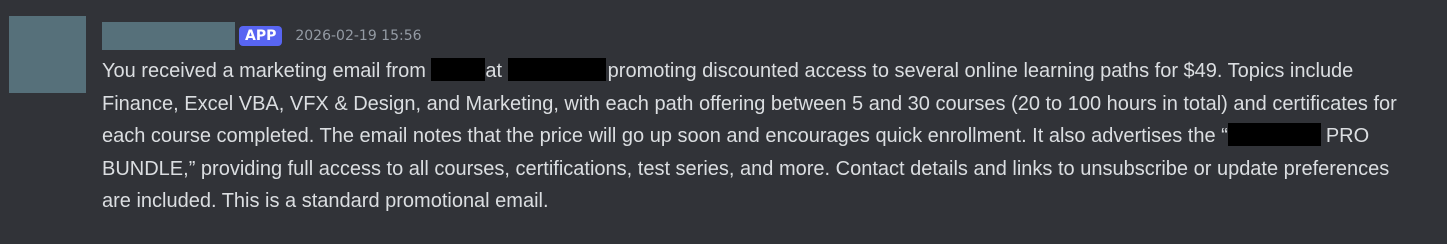 This screenshot has width=1447, height=244. What do you see at coordinates (556, 69) in the screenshot?
I see `redacted-sender-address` at bounding box center [556, 69].